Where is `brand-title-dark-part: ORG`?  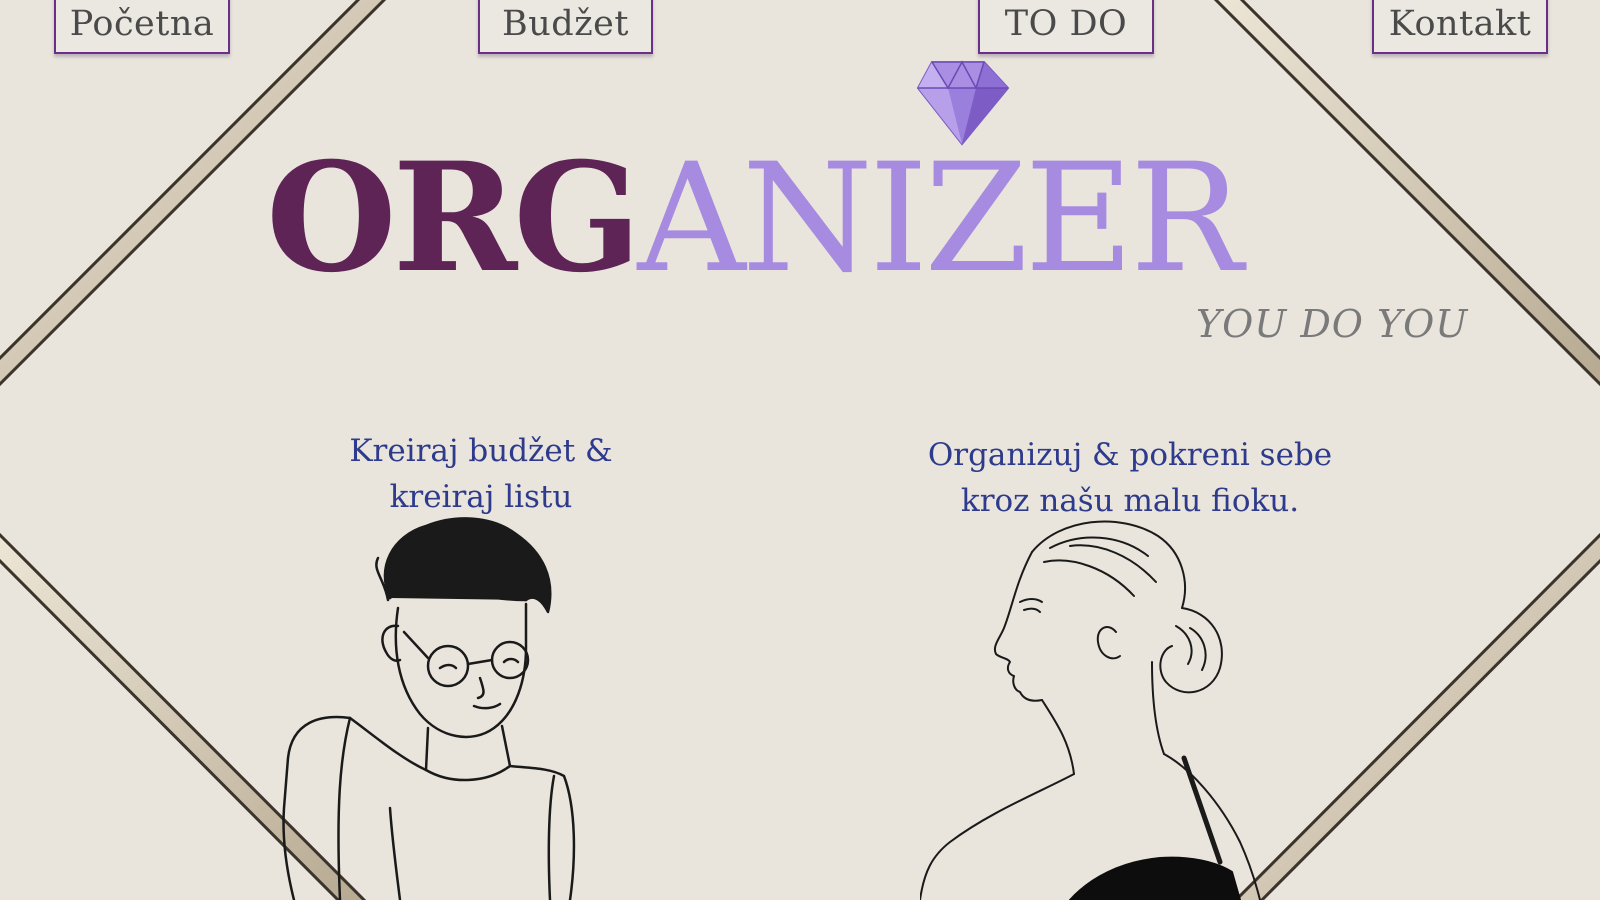
brand-title-dark-part: ORG is located at coordinates (453, 218).